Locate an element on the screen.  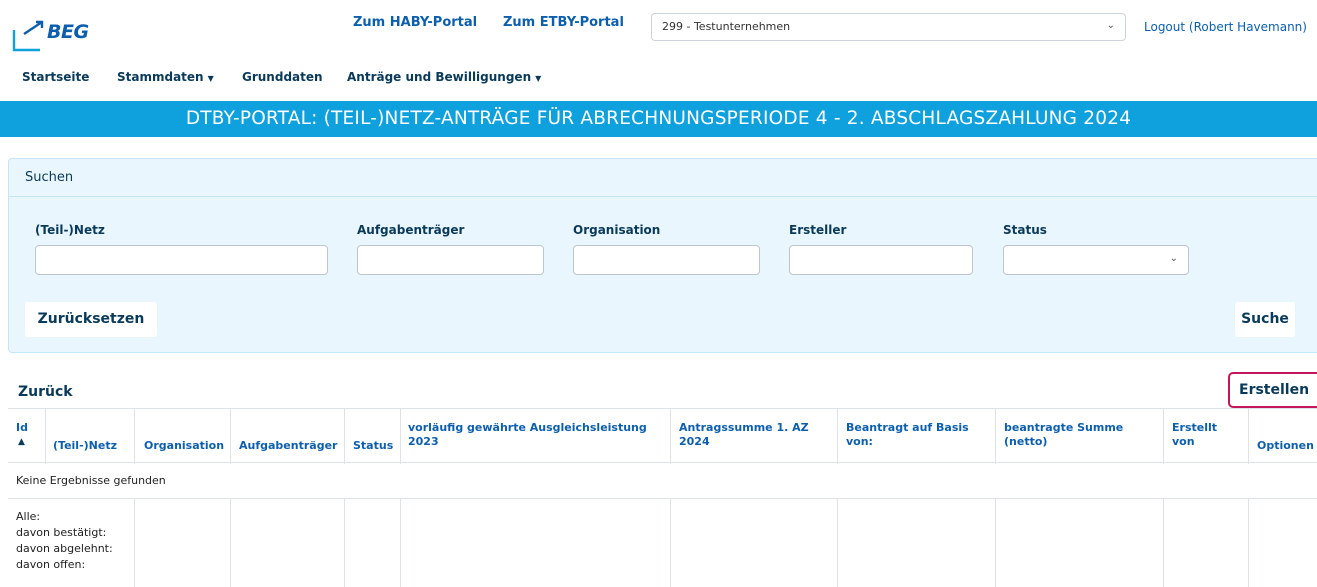
nav-item-startseite: Startseite is located at coordinates (55, 77).